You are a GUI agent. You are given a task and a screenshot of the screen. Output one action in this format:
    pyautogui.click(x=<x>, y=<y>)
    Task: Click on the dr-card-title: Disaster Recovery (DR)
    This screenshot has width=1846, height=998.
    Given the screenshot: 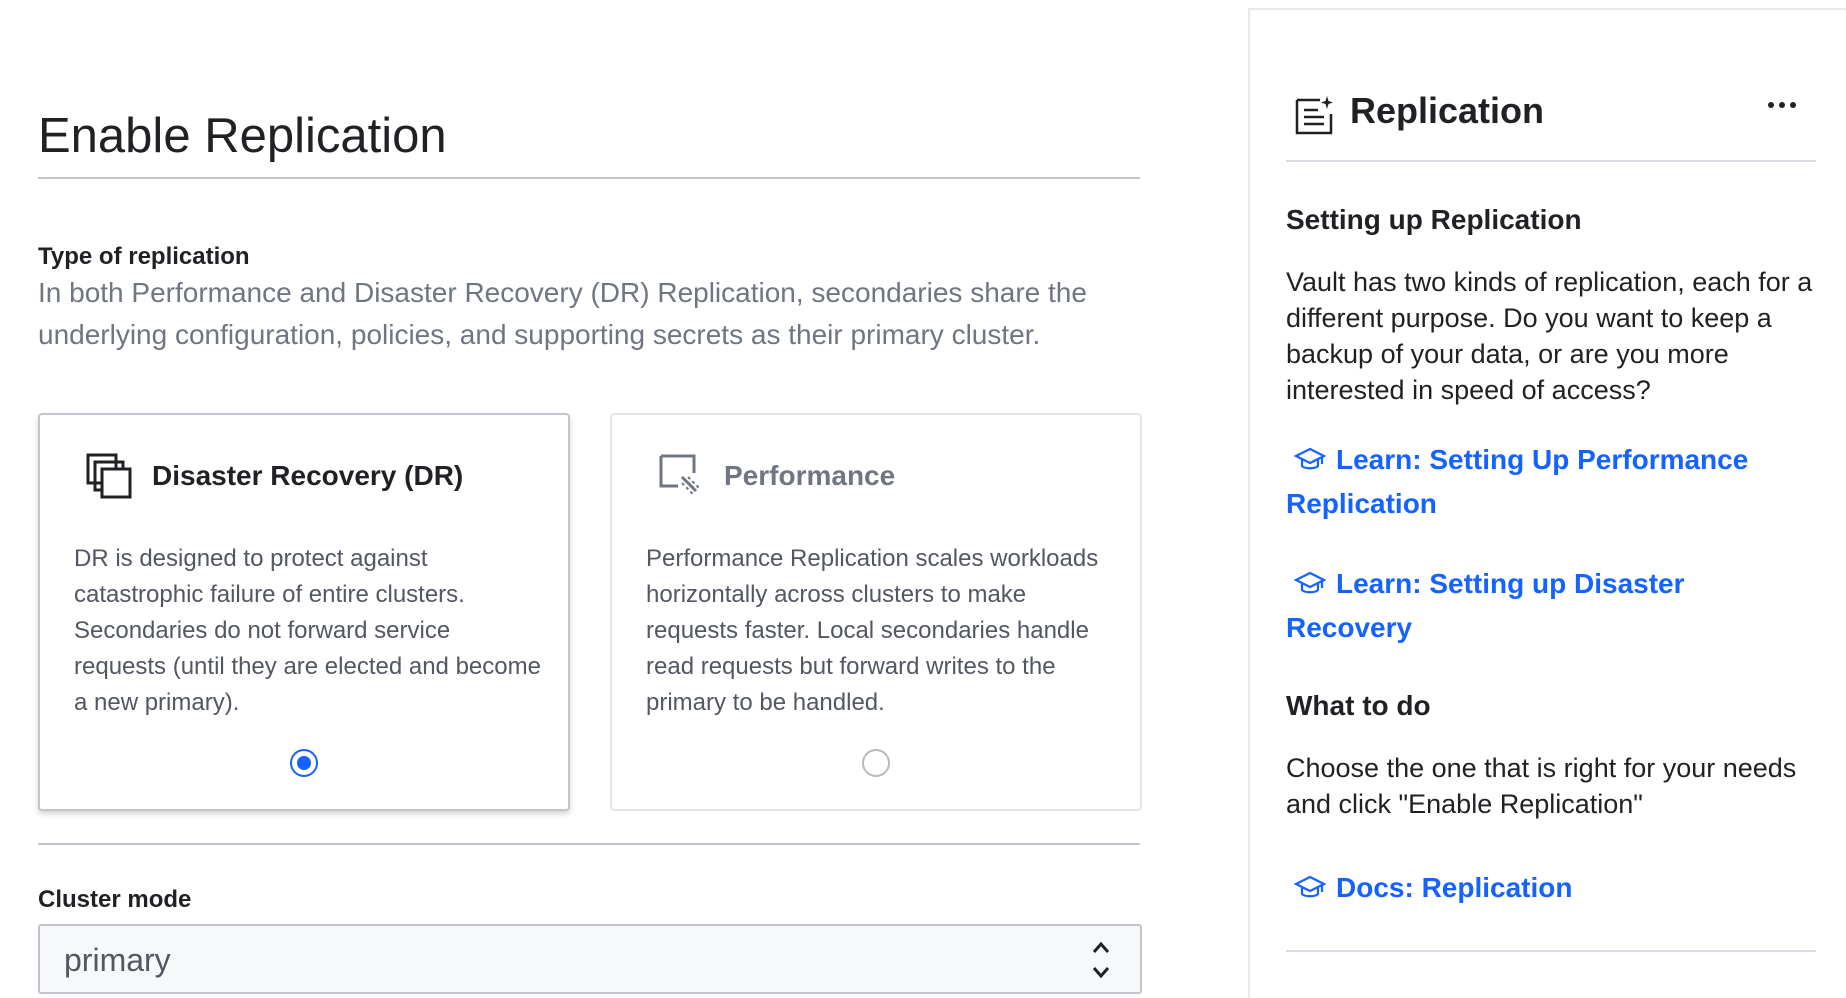 What is the action you would take?
    pyautogui.click(x=308, y=475)
    